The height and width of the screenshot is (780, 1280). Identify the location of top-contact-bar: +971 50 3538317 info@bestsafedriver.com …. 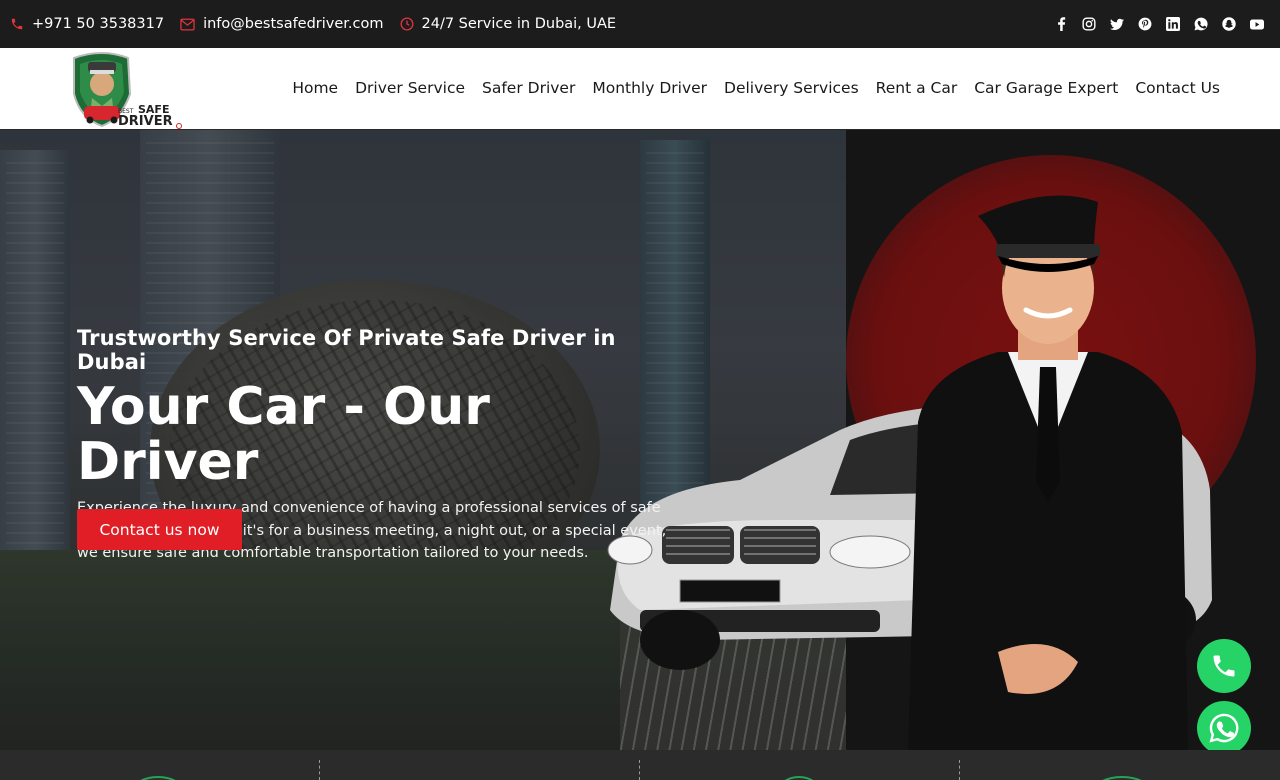
(640, 24).